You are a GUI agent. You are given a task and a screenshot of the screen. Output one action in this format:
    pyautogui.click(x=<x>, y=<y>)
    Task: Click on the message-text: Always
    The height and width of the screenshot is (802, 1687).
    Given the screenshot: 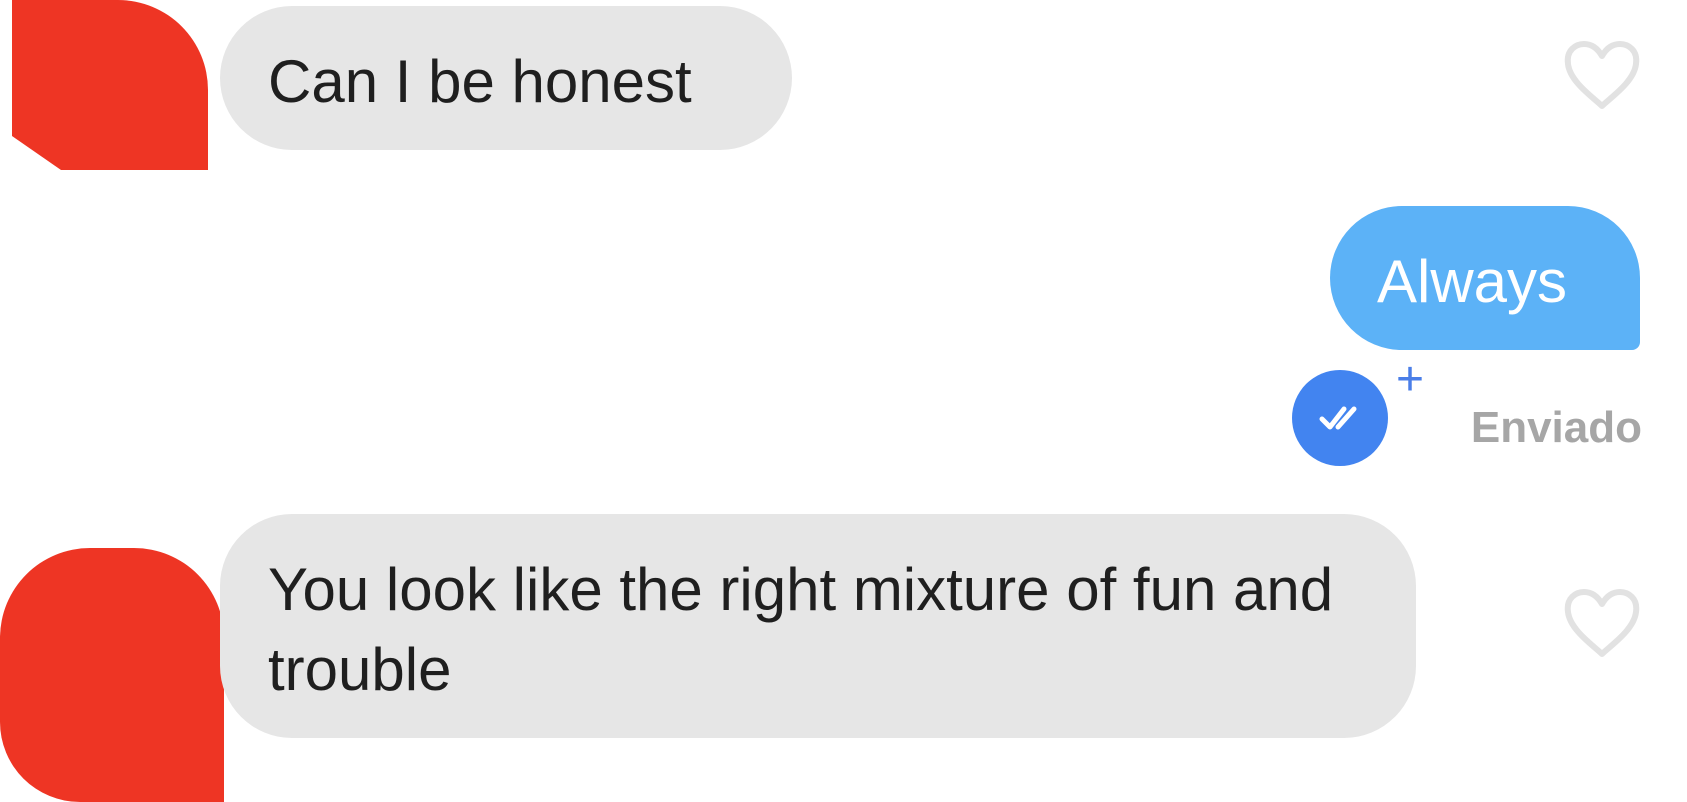 What is the action you would take?
    pyautogui.click(x=1472, y=281)
    